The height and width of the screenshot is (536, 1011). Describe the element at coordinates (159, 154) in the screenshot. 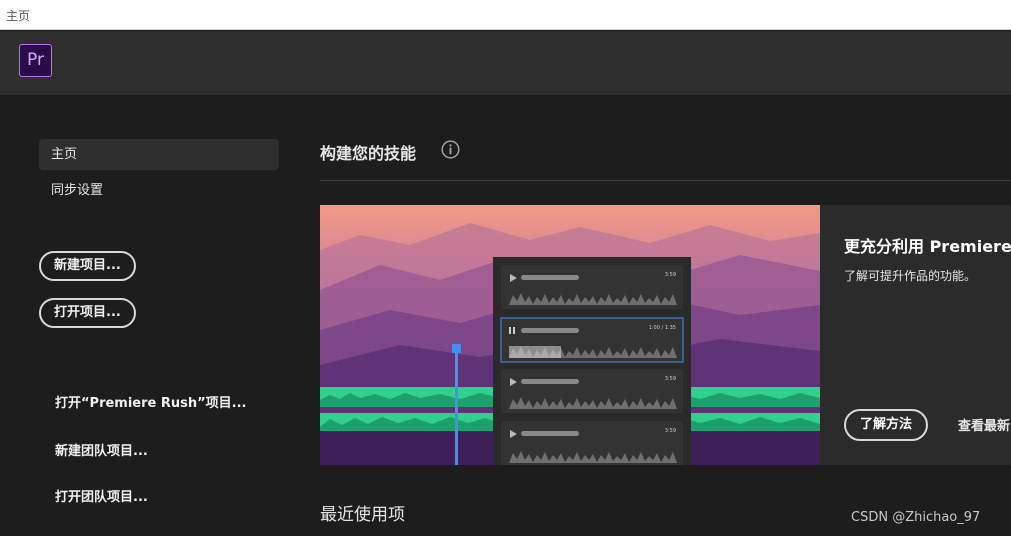

I see `sidebar-item-home: 主页` at that location.